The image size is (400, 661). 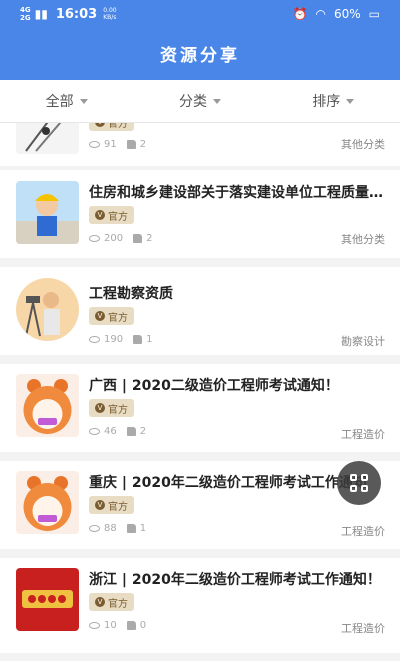 What do you see at coordinates (200, 408) in the screenshot?
I see `list-item: 广西 | 2020二级造价工程师考试通知！ V 官方 46 2 工程造价` at bounding box center [200, 408].